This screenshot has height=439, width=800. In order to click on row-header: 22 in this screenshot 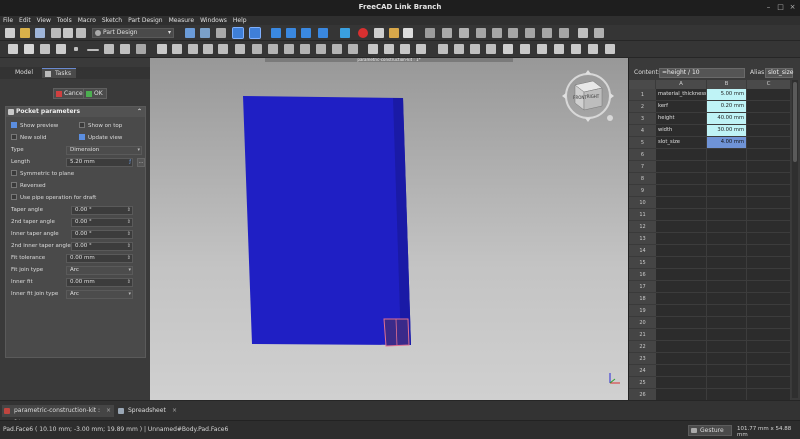, I will do `click(642, 347)`.